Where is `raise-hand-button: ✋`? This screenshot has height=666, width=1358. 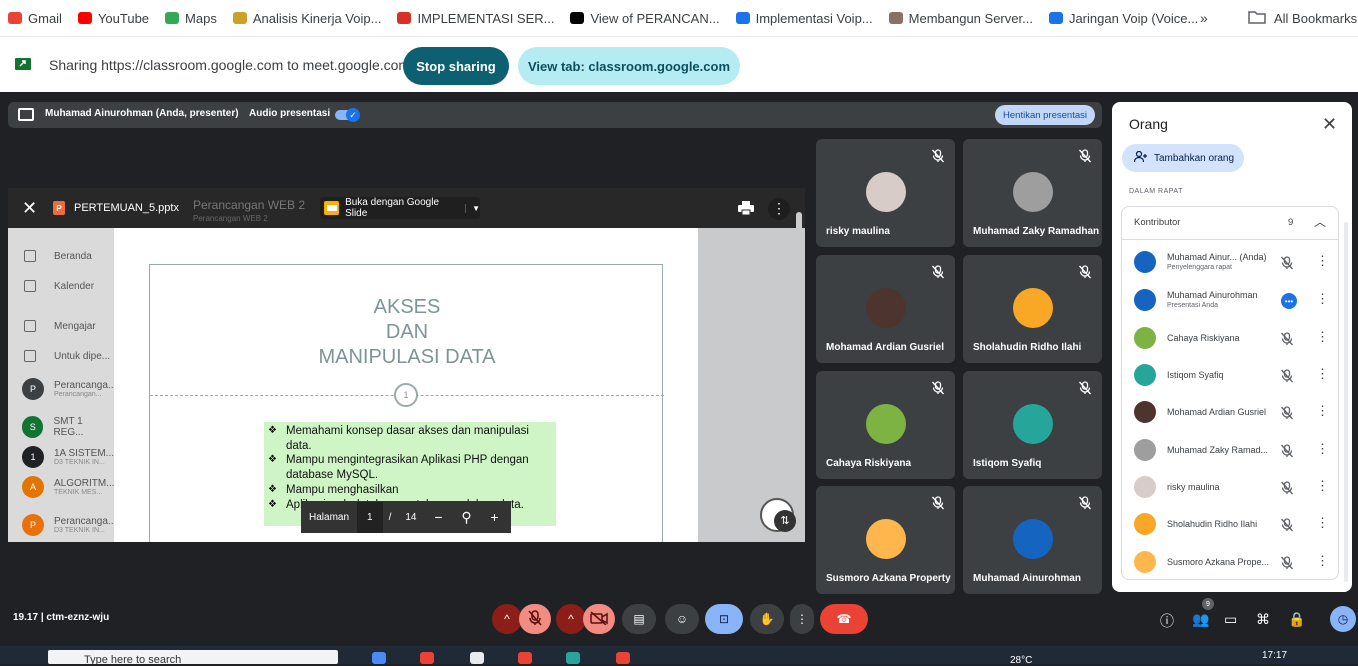 raise-hand-button: ✋ is located at coordinates (767, 619).